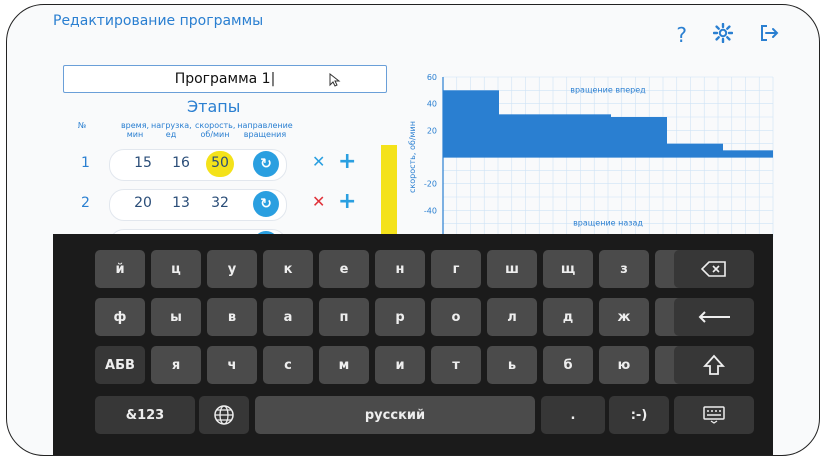 The height and width of the screenshot is (458, 822). Describe the element at coordinates (714, 365) in the screenshot. I see `shift-key` at that location.